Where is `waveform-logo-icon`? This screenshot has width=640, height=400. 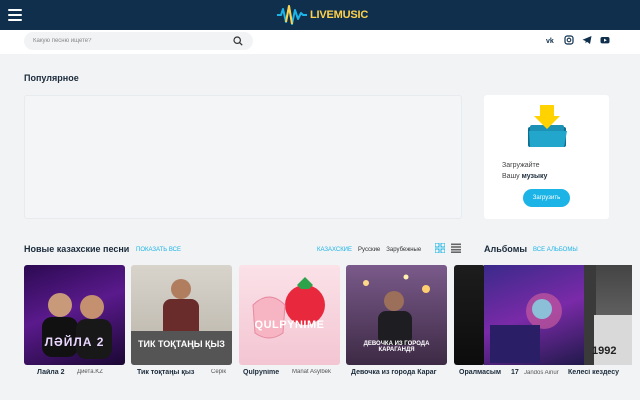 waveform-logo-icon is located at coordinates (292, 15).